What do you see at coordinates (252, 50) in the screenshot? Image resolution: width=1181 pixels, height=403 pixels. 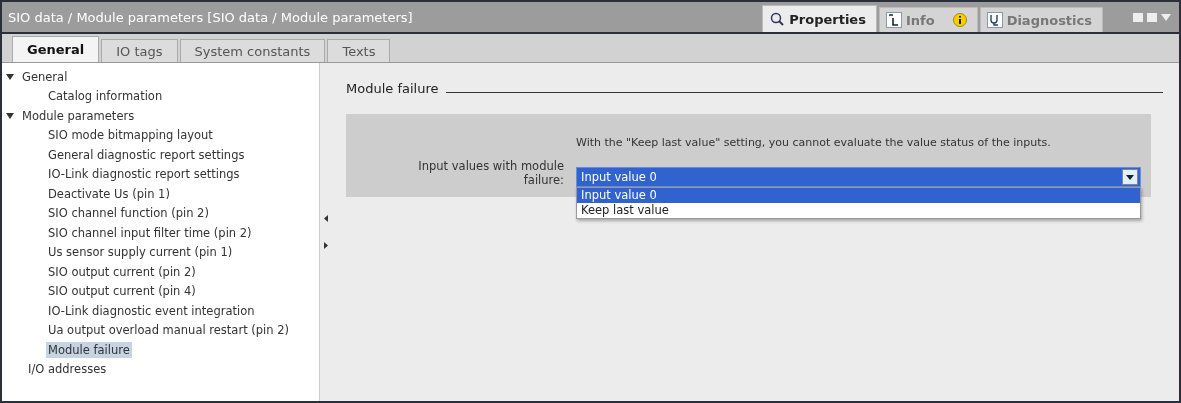 I see `tab: System constants` at bounding box center [252, 50].